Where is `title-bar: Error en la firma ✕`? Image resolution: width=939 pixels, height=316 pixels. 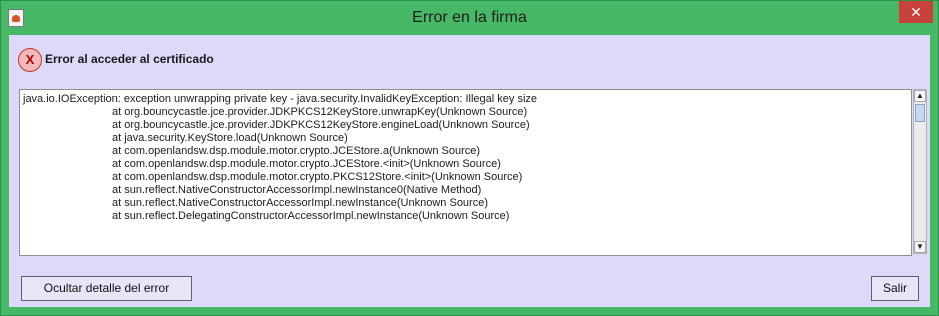 title-bar: Error en la firma ✕ is located at coordinates (469, 18).